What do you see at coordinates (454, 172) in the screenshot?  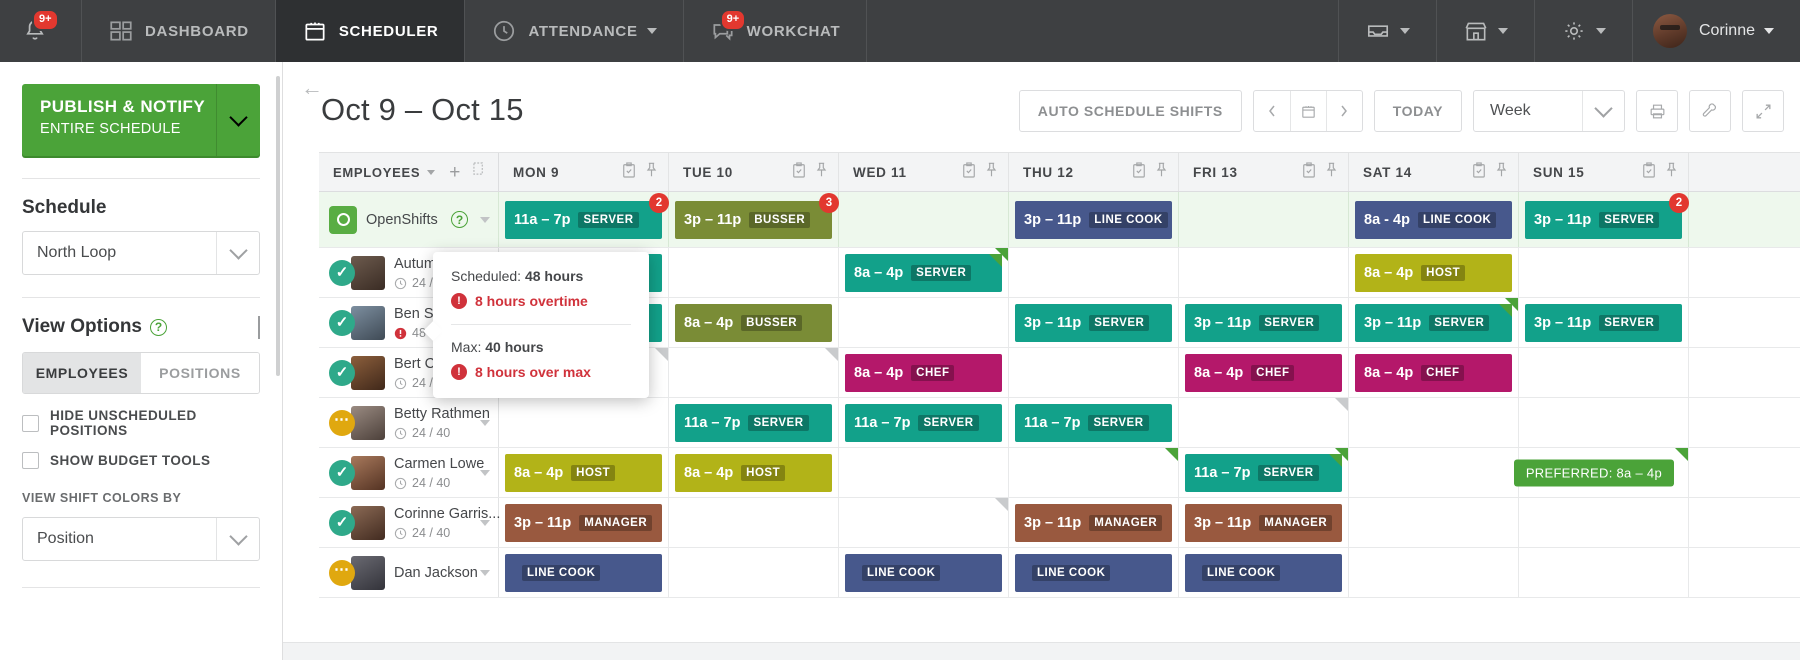 I see `plus-icon: +` at bounding box center [454, 172].